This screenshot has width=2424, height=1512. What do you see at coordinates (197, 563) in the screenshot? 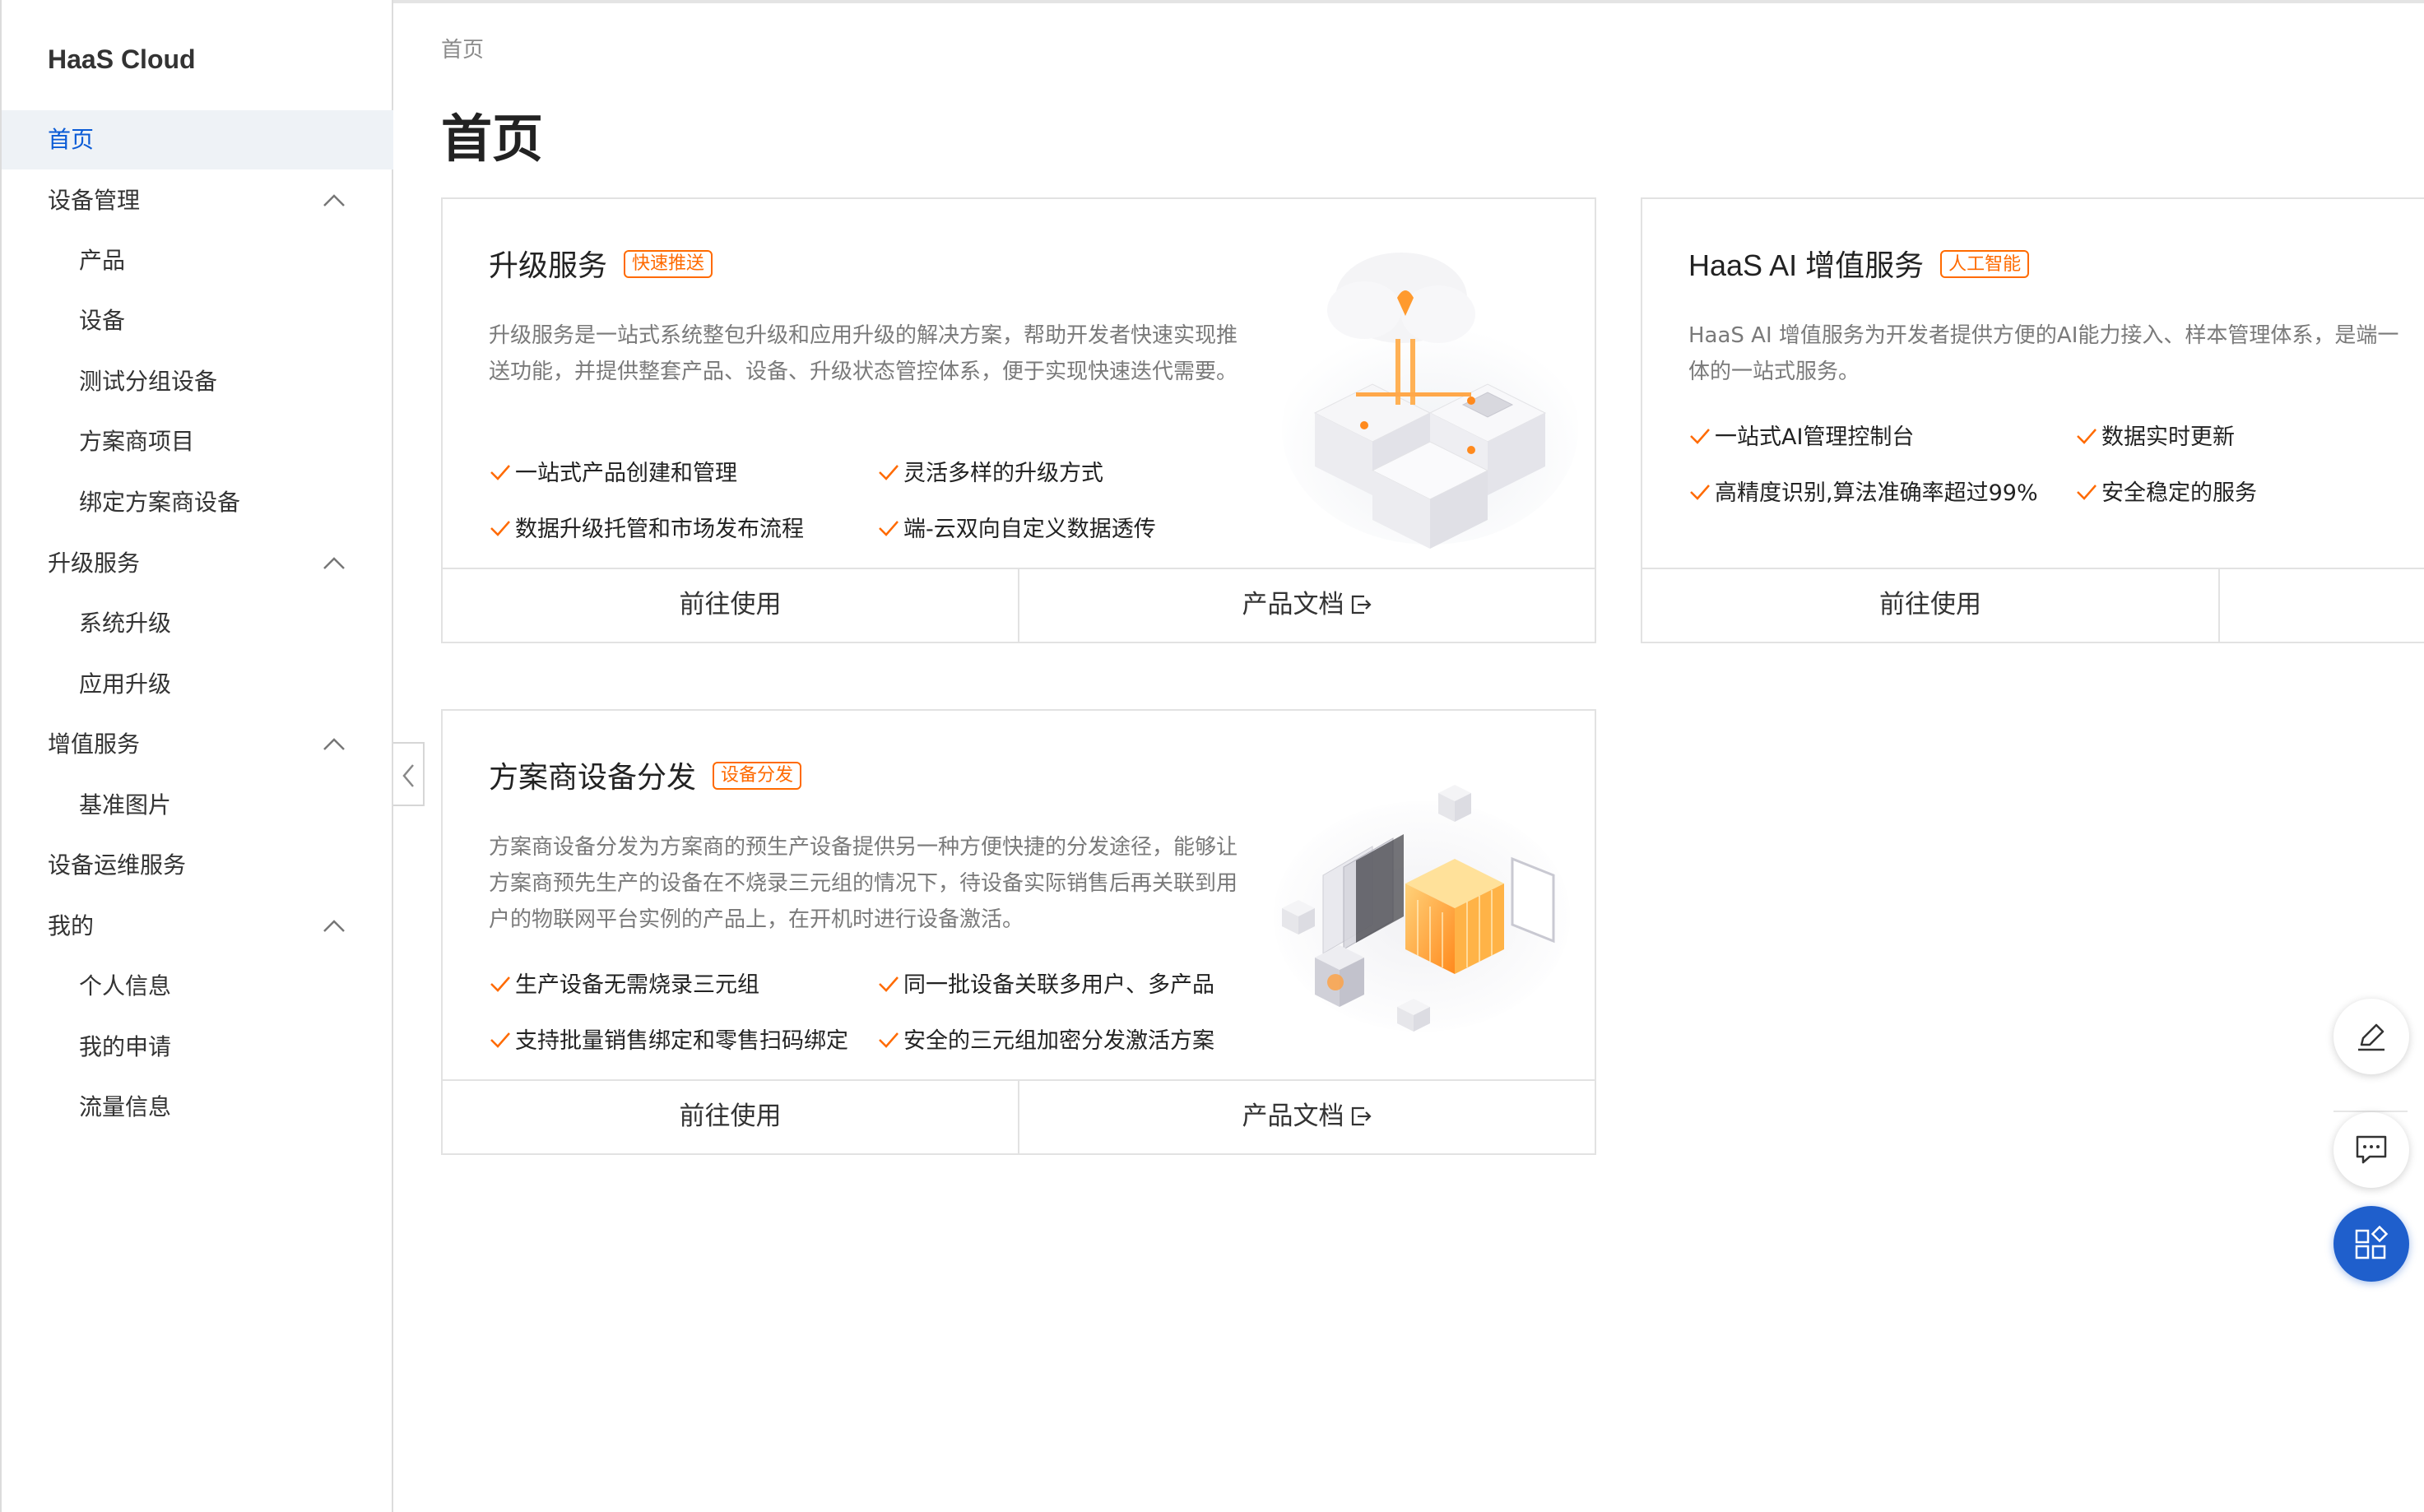
I see `sidebar-item-upgrade-service: 升级服务` at bounding box center [197, 563].